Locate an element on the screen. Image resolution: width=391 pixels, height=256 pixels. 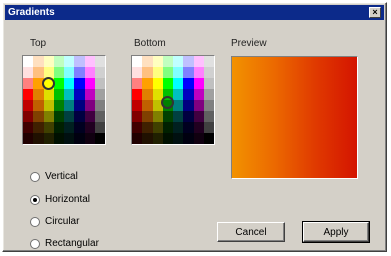
close-button: × is located at coordinates (375, 12).